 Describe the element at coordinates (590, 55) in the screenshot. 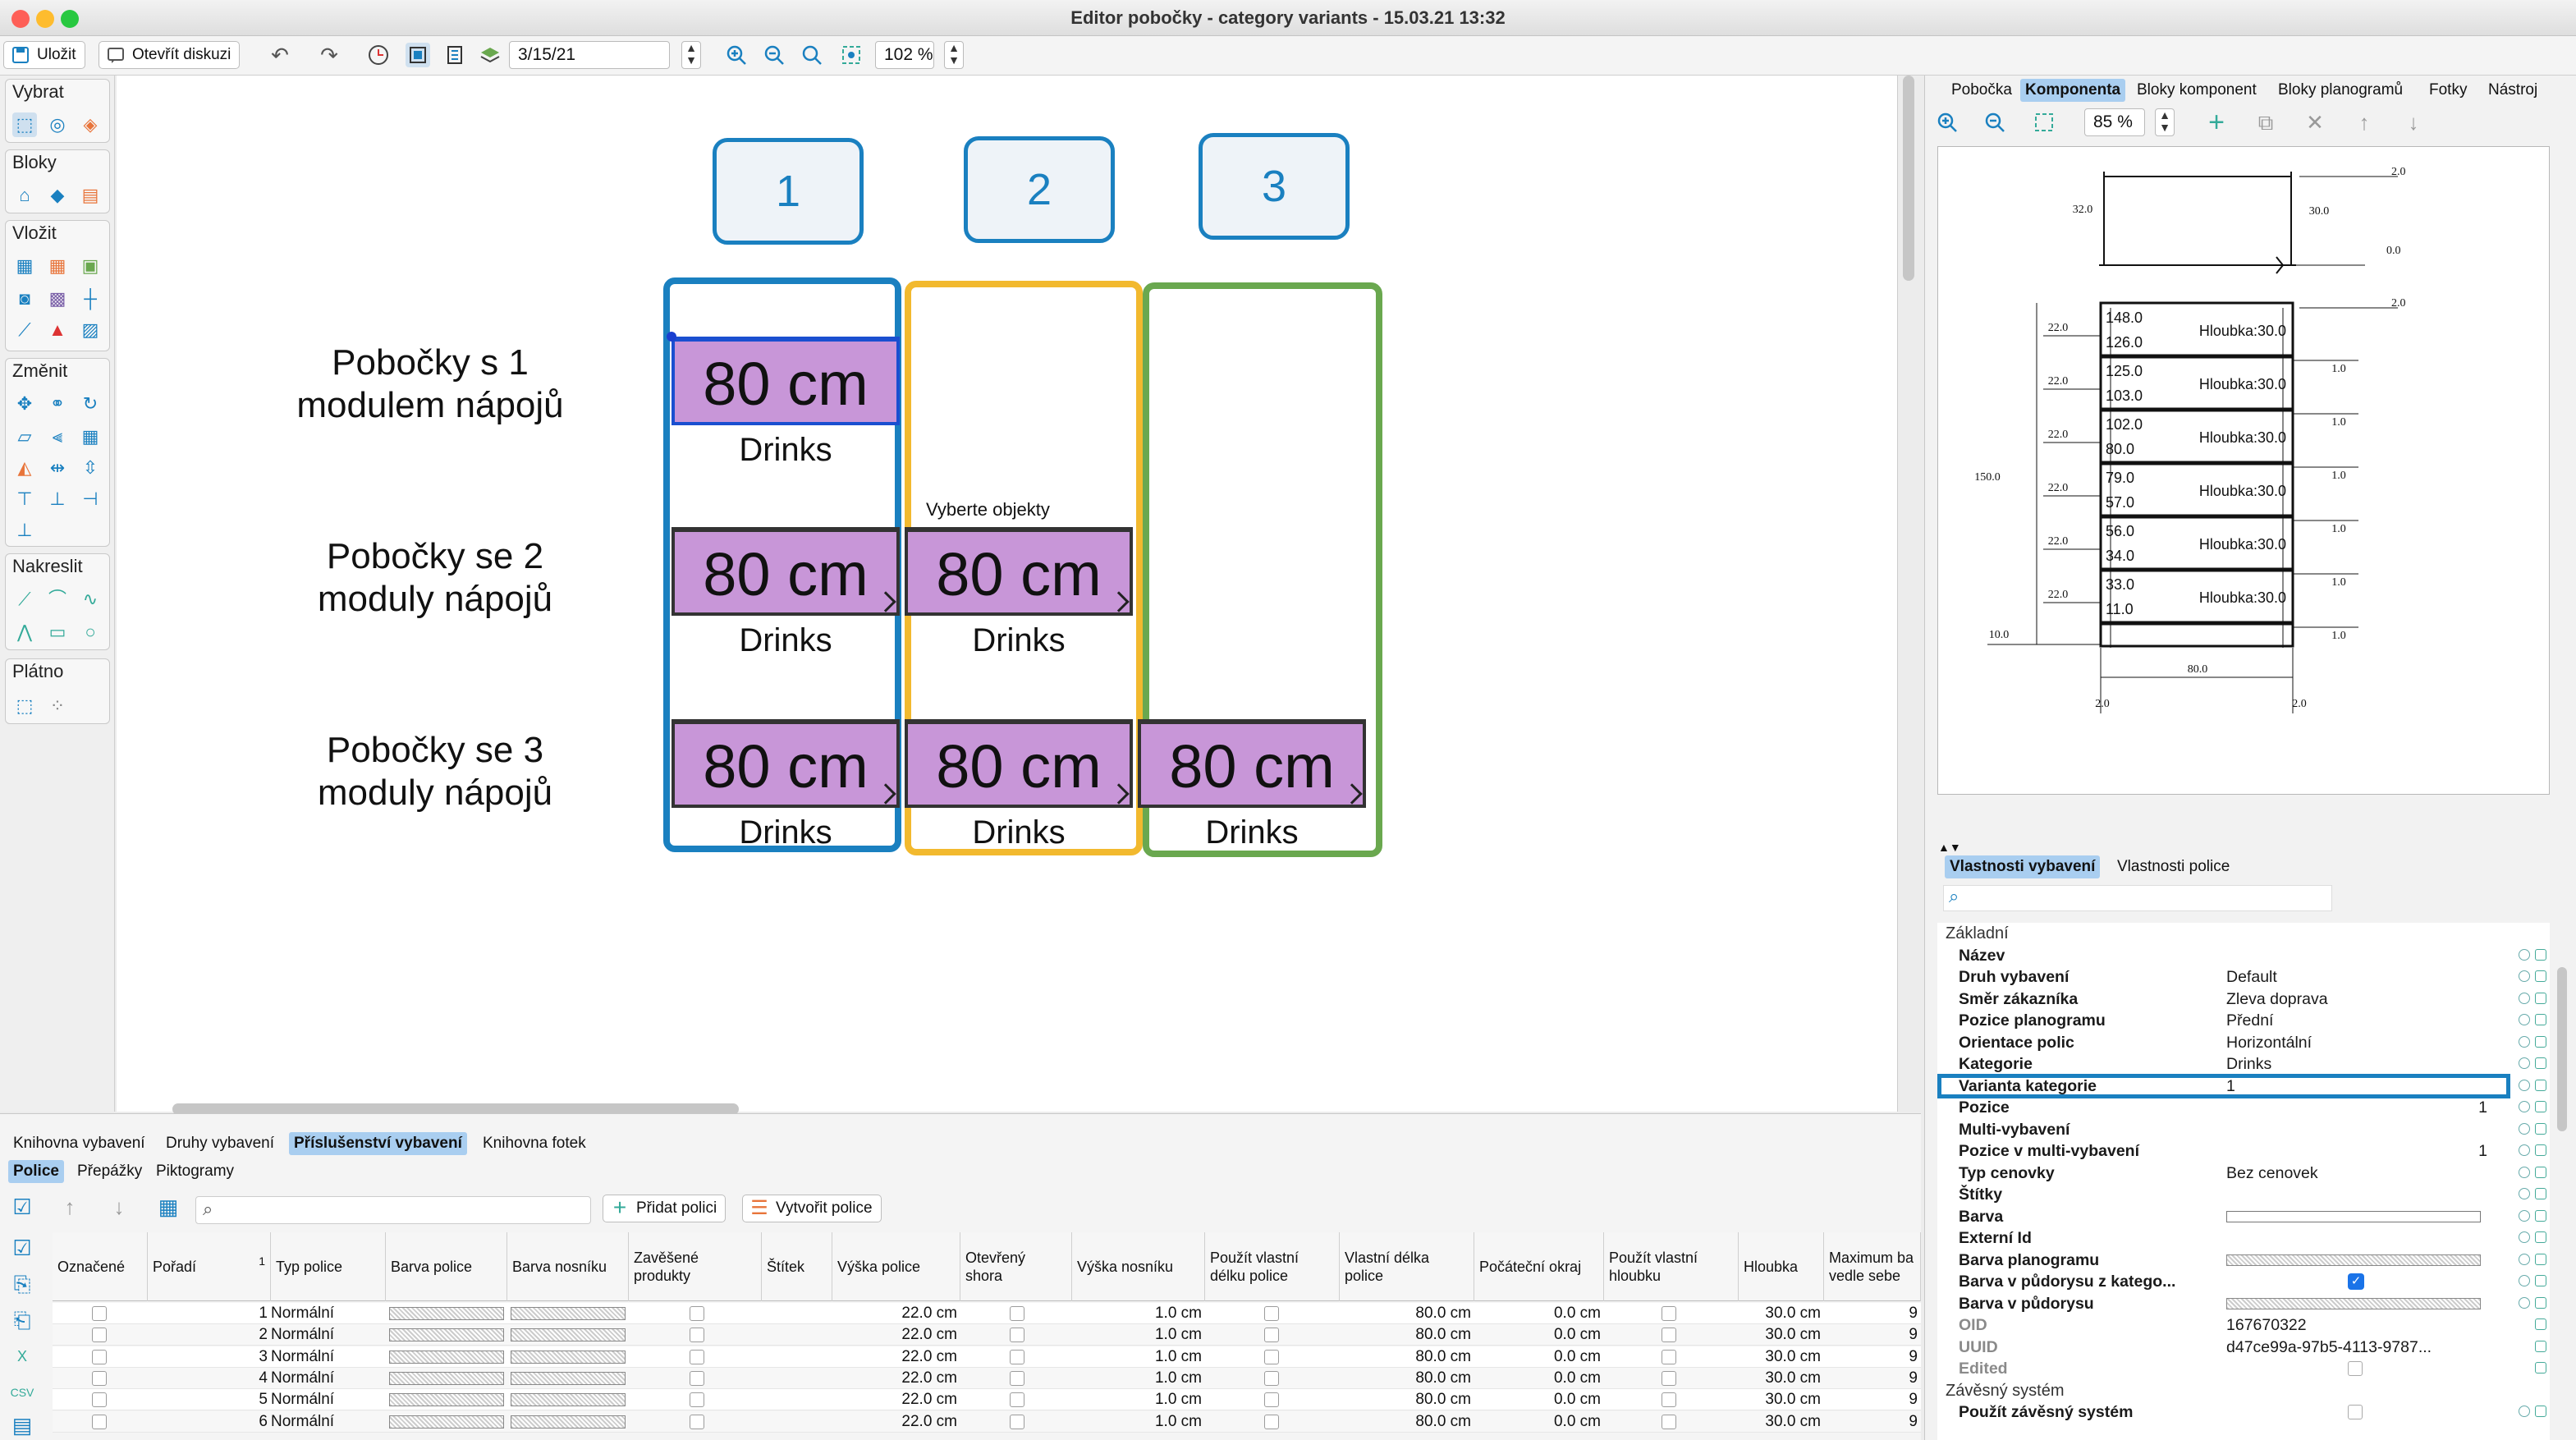

I see `date-field: 3/15/21` at that location.